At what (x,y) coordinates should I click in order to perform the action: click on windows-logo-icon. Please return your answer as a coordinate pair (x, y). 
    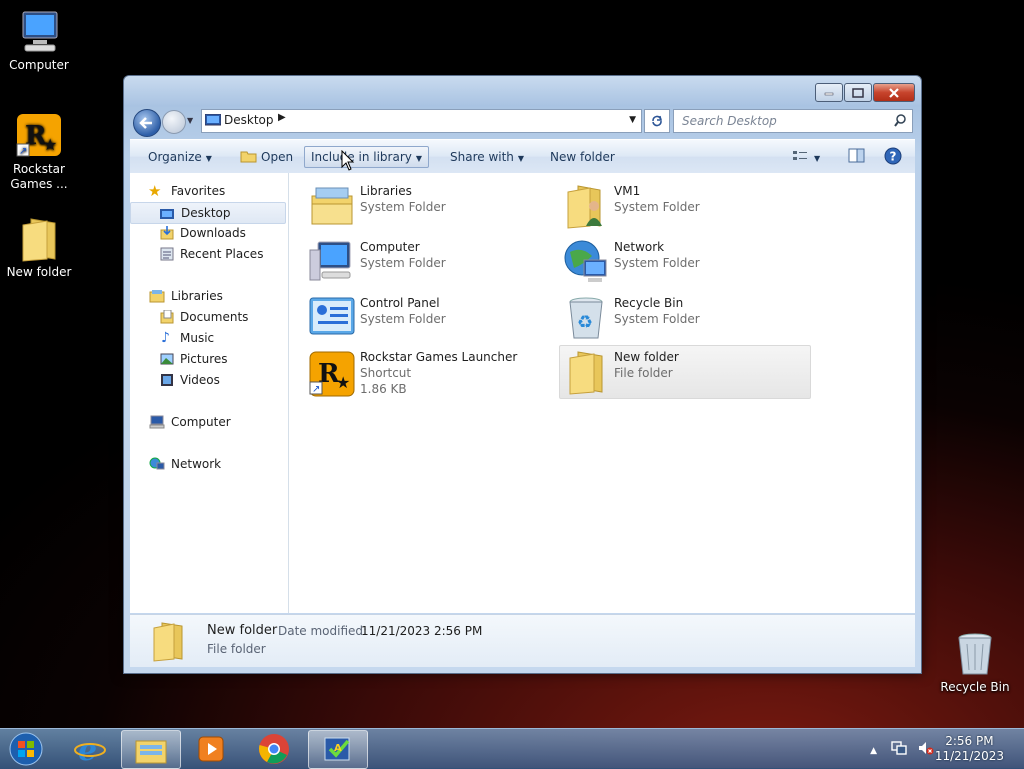
    Looking at the image, I should click on (26, 748).